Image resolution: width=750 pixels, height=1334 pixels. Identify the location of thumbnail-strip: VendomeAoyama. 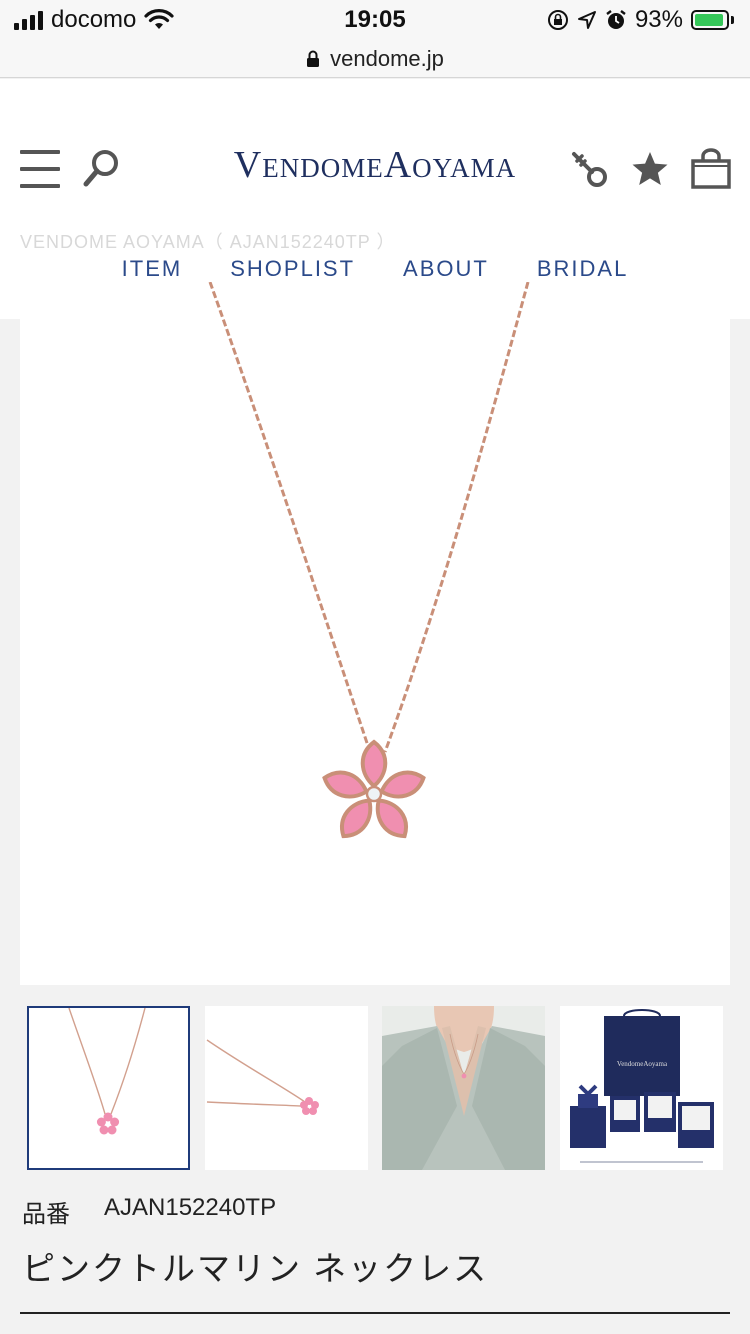
(375, 1088).